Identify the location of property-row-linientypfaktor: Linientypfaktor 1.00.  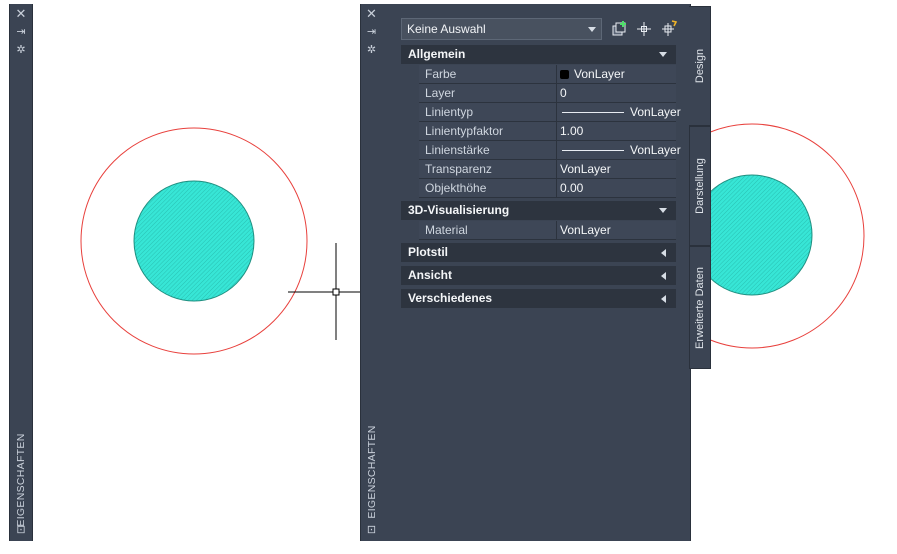
(538, 131).